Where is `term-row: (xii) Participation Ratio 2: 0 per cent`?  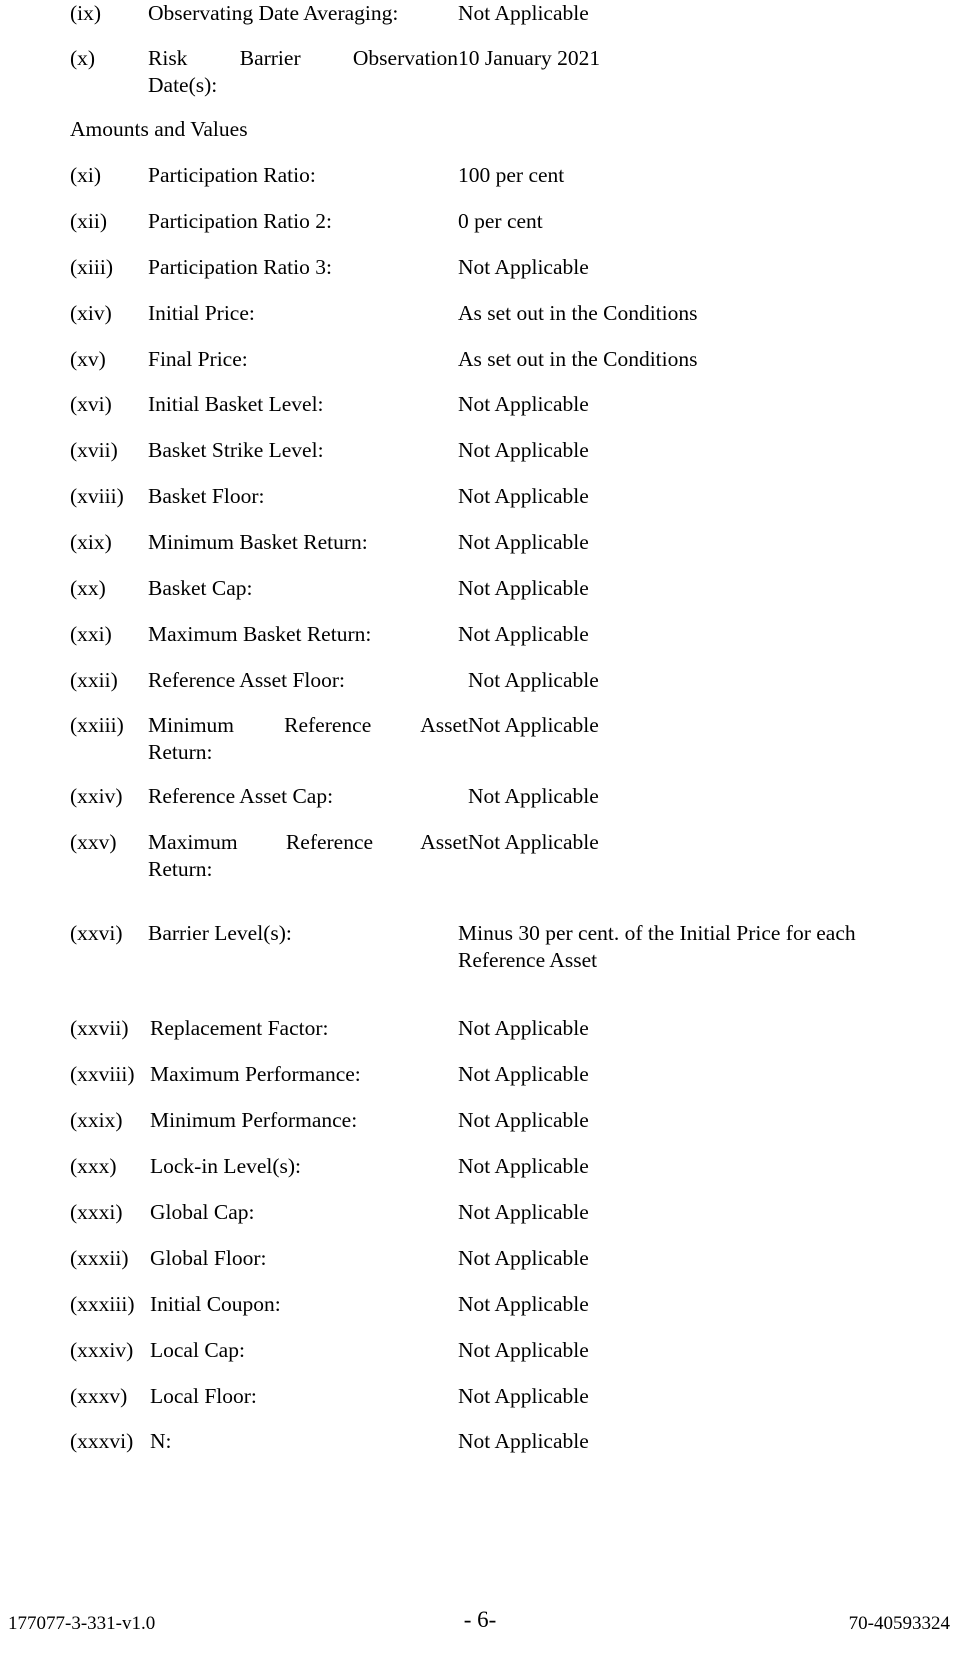
term-row: (xii) Participation Ratio 2: 0 per cent is located at coordinates (306, 221).